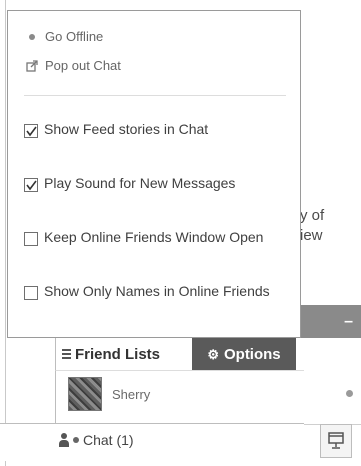 The width and height of the screenshot is (361, 466). What do you see at coordinates (131, 394) in the screenshot?
I see `friend-name: Sherry` at bounding box center [131, 394].